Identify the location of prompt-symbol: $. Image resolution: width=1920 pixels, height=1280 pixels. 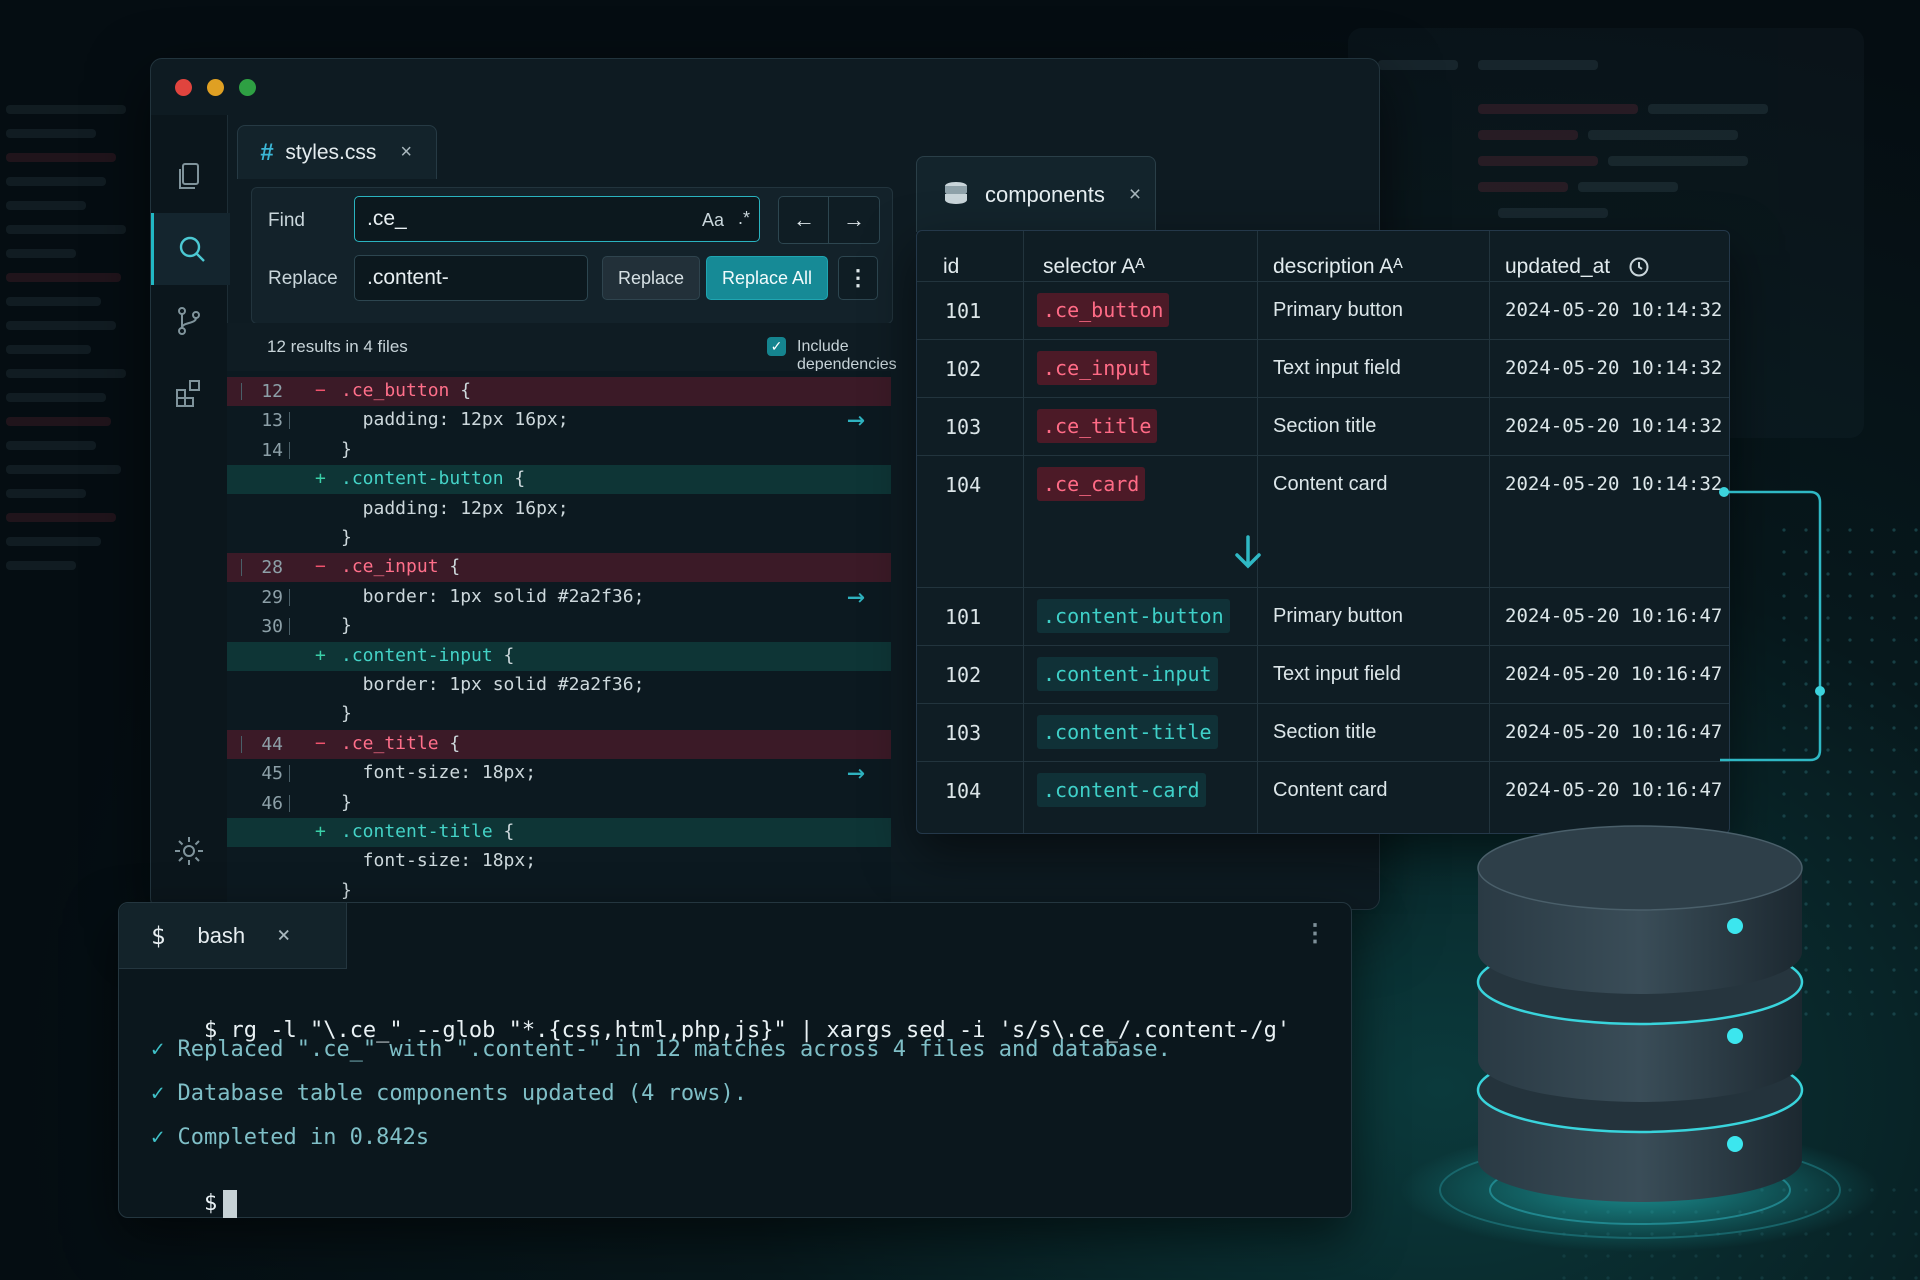
(210, 1203).